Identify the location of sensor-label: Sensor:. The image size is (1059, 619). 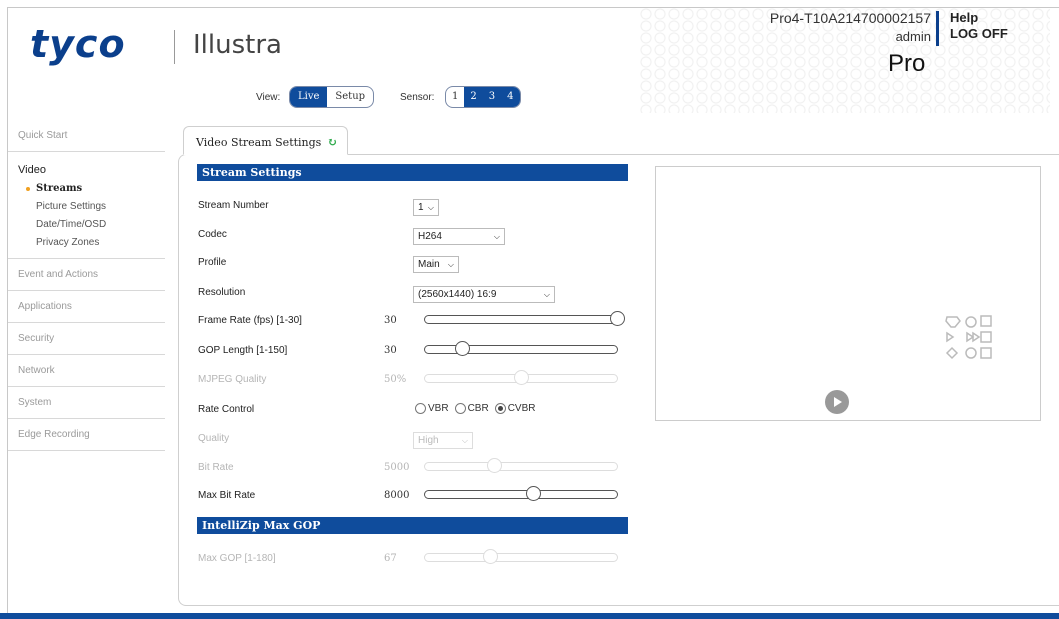
(417, 97).